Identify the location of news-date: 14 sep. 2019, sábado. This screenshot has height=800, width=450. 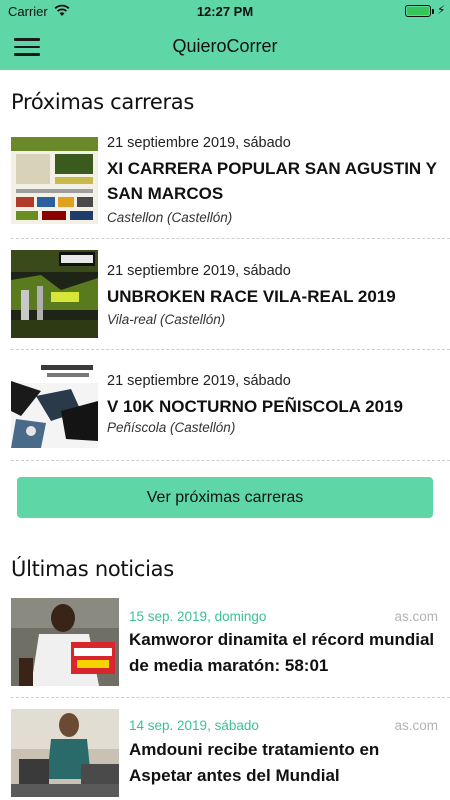
(194, 725).